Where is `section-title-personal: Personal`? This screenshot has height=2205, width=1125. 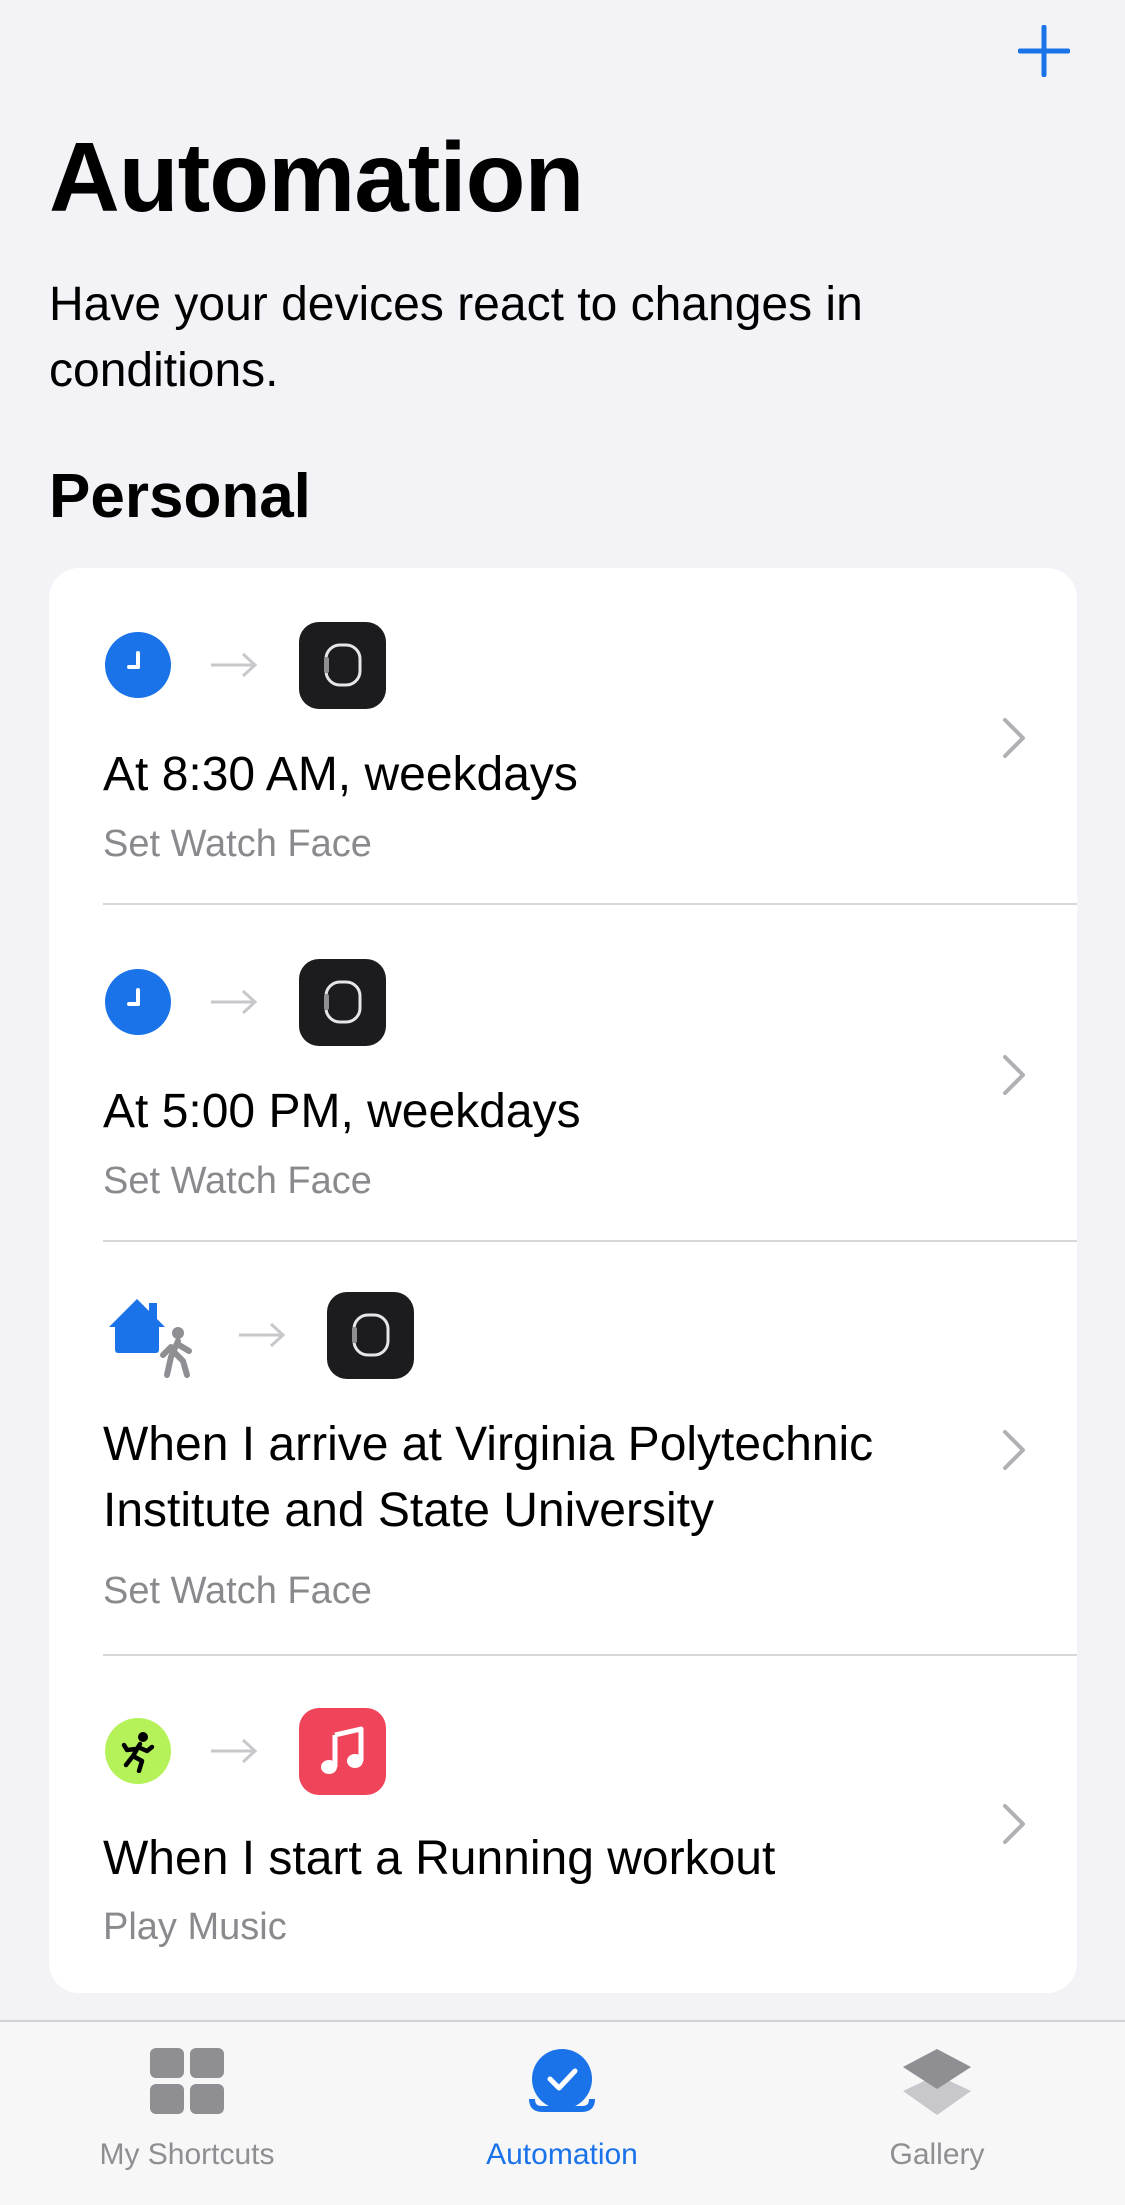
section-title-personal: Personal is located at coordinates (180, 496).